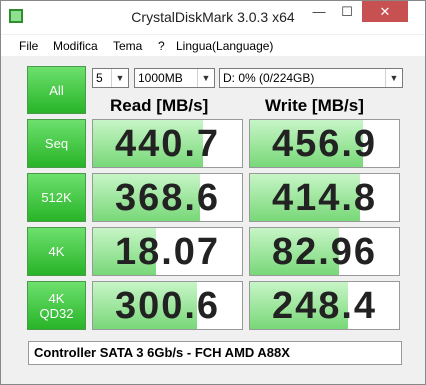  What do you see at coordinates (56, 143) in the screenshot?
I see `seq-test-button: Seq` at bounding box center [56, 143].